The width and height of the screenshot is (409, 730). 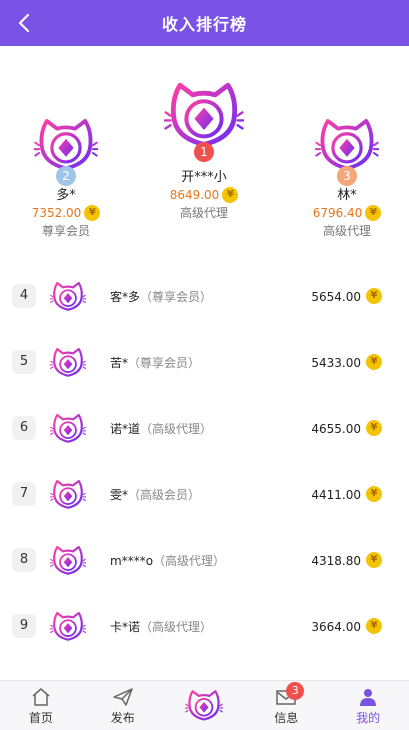 I want to click on page-title: 收入排行榜, so click(x=204, y=24).